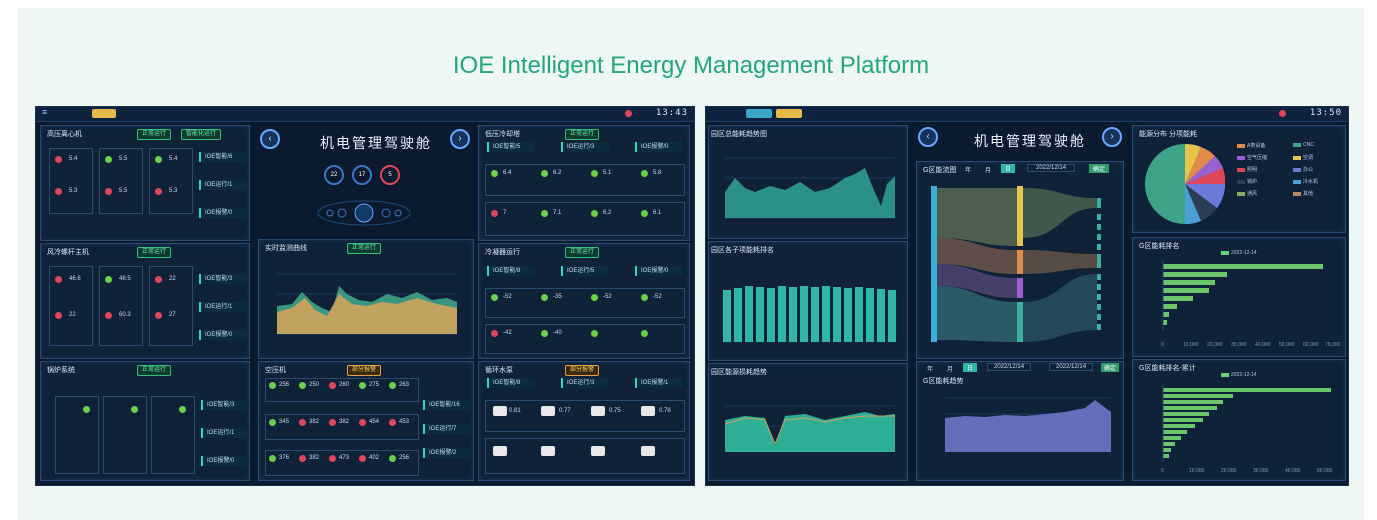 This screenshot has height=520, width=1377. Describe the element at coordinates (1168, 134) in the screenshot. I see `panel-title: 能源分布 分项能耗` at that location.